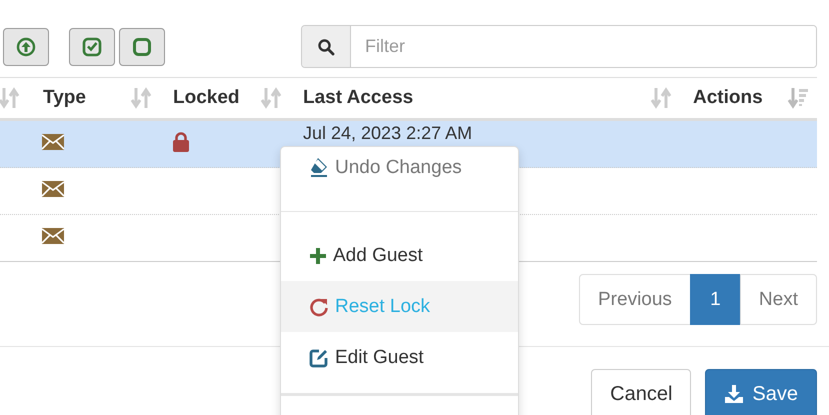  Describe the element at coordinates (387, 133) in the screenshot. I see `table-cell: Jul 24, 2023 2:27 AM` at that location.